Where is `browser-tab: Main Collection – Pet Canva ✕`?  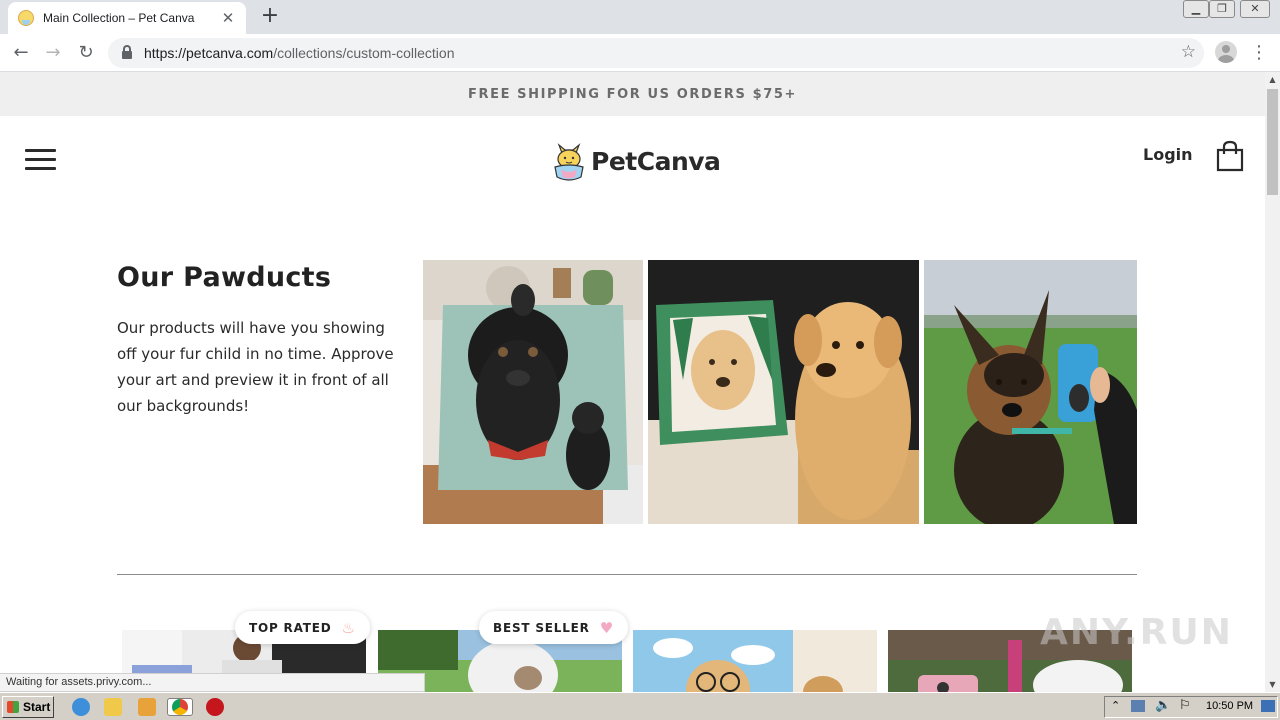 browser-tab: Main Collection – Pet Canva ✕ is located at coordinates (127, 18).